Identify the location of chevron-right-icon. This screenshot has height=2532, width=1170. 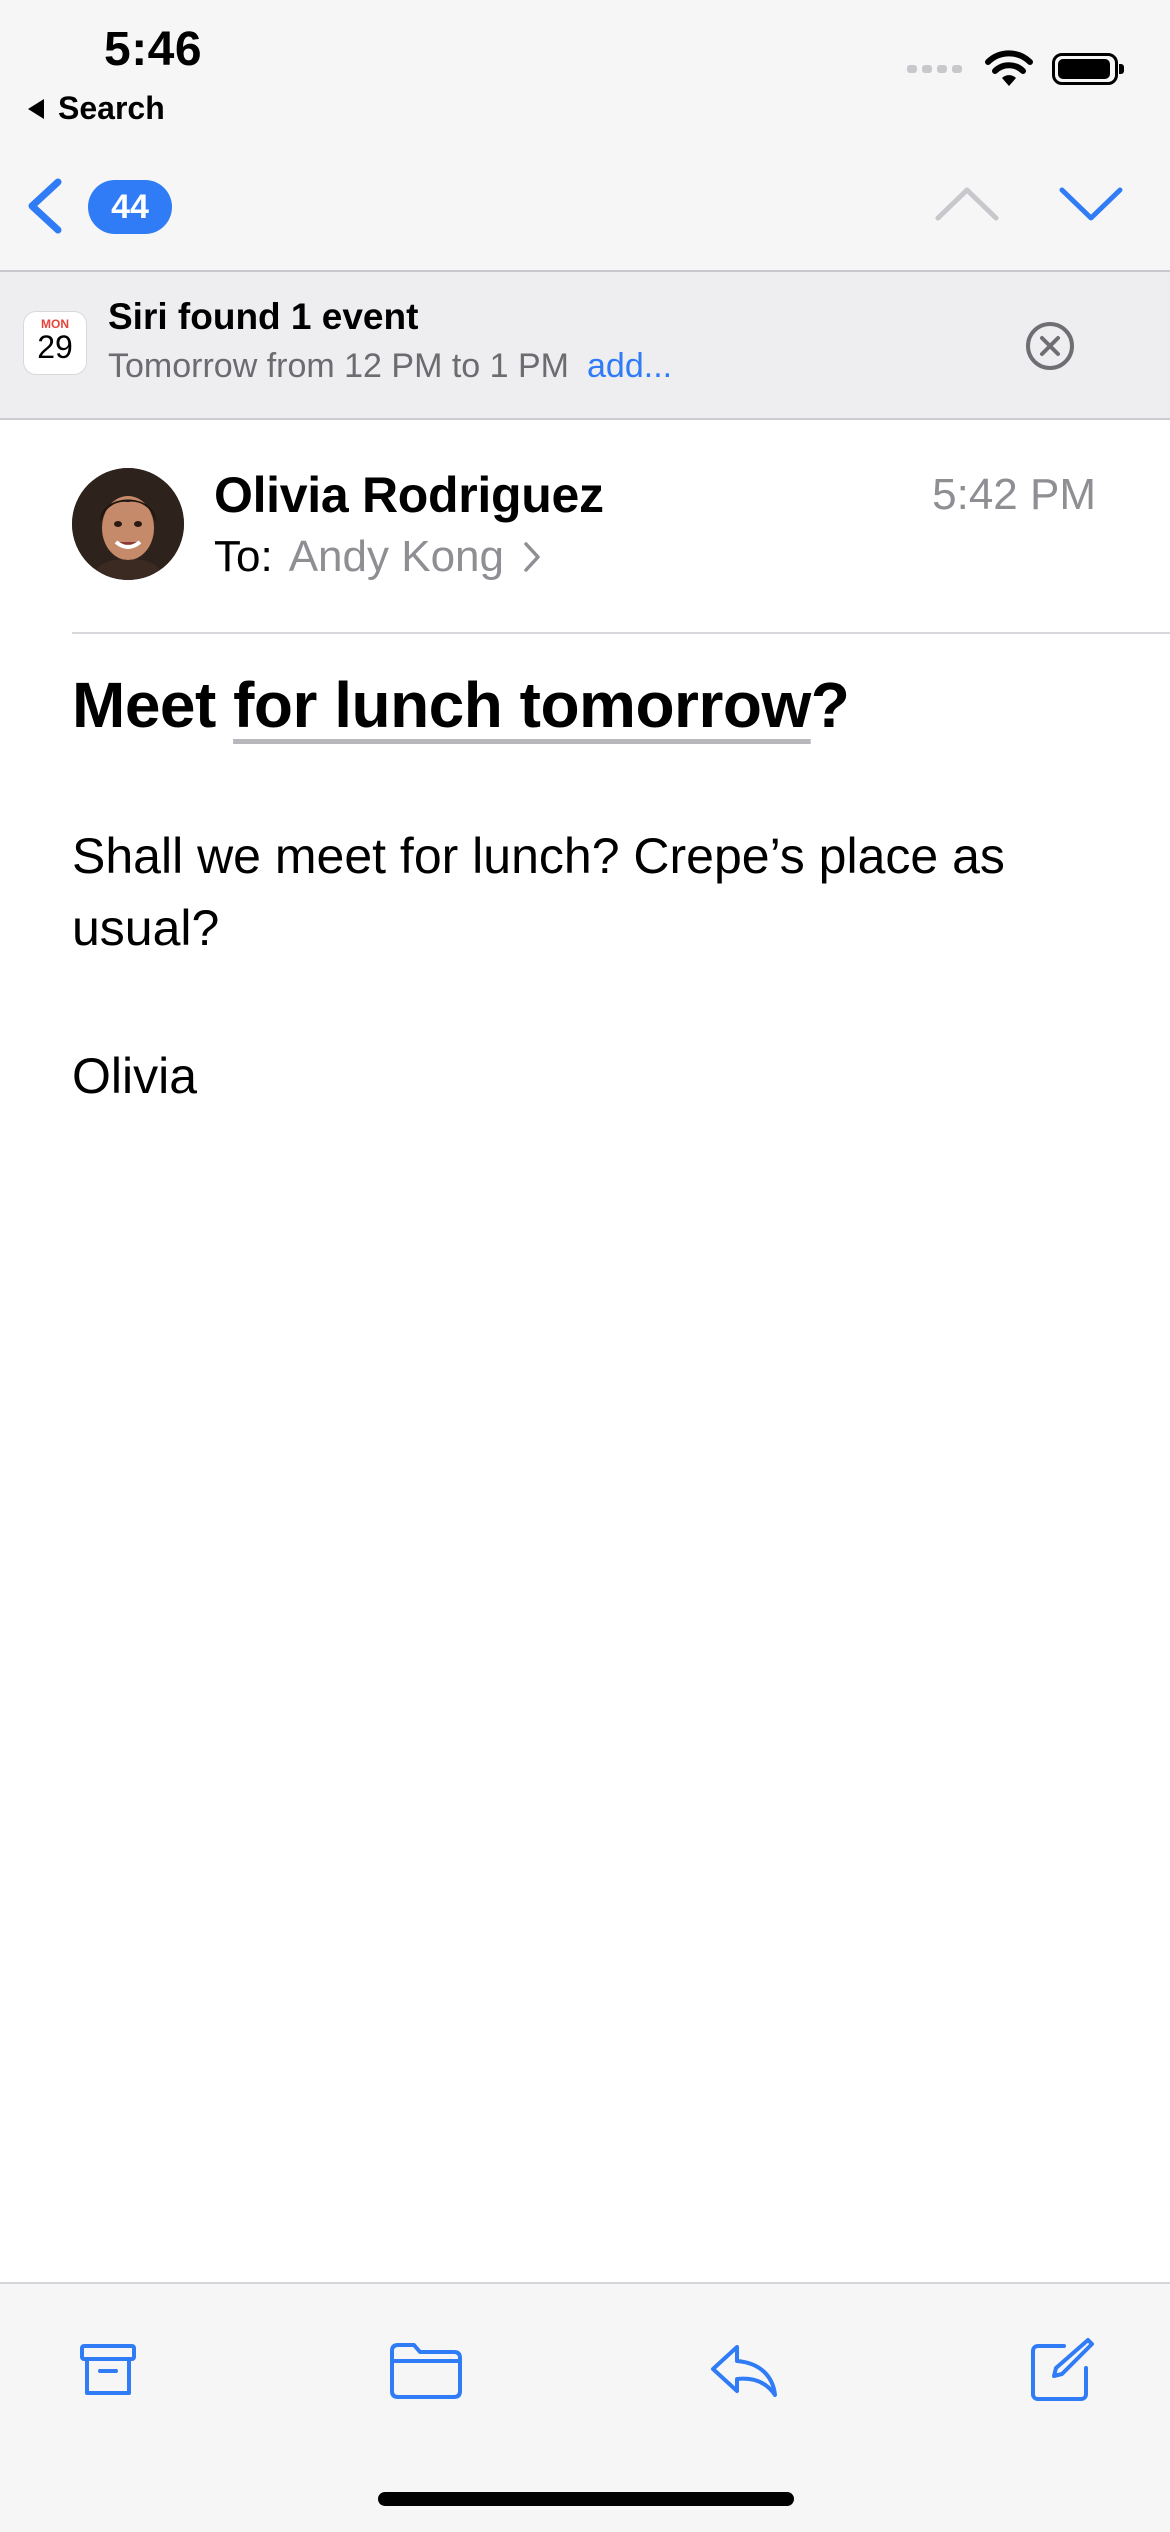
(532, 557).